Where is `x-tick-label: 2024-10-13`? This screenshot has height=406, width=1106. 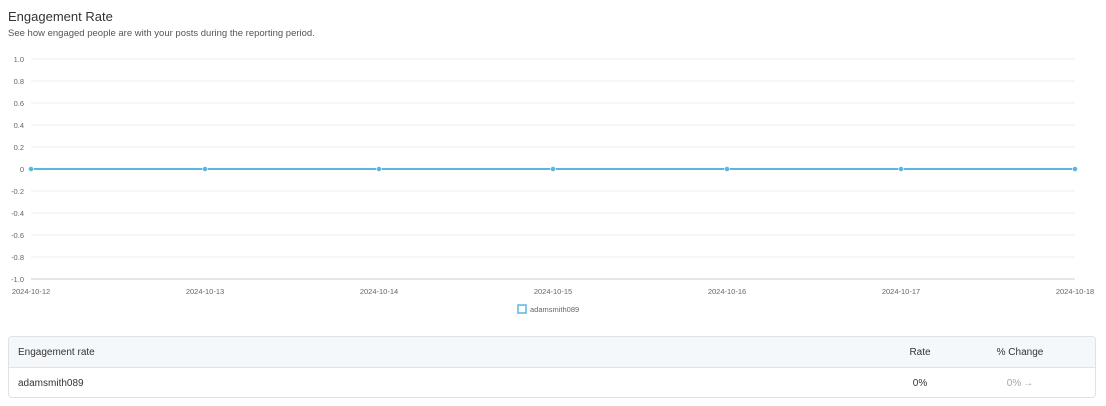
x-tick-label: 2024-10-13 is located at coordinates (205, 291).